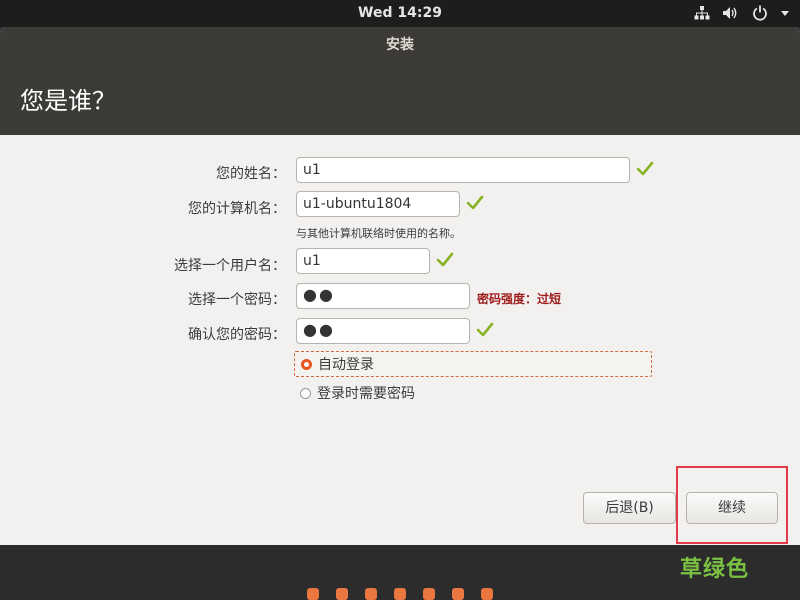 This screenshot has height=600, width=800. What do you see at coordinates (473, 393) in the screenshot?
I see `require-password-option: 登录时需要密码` at bounding box center [473, 393].